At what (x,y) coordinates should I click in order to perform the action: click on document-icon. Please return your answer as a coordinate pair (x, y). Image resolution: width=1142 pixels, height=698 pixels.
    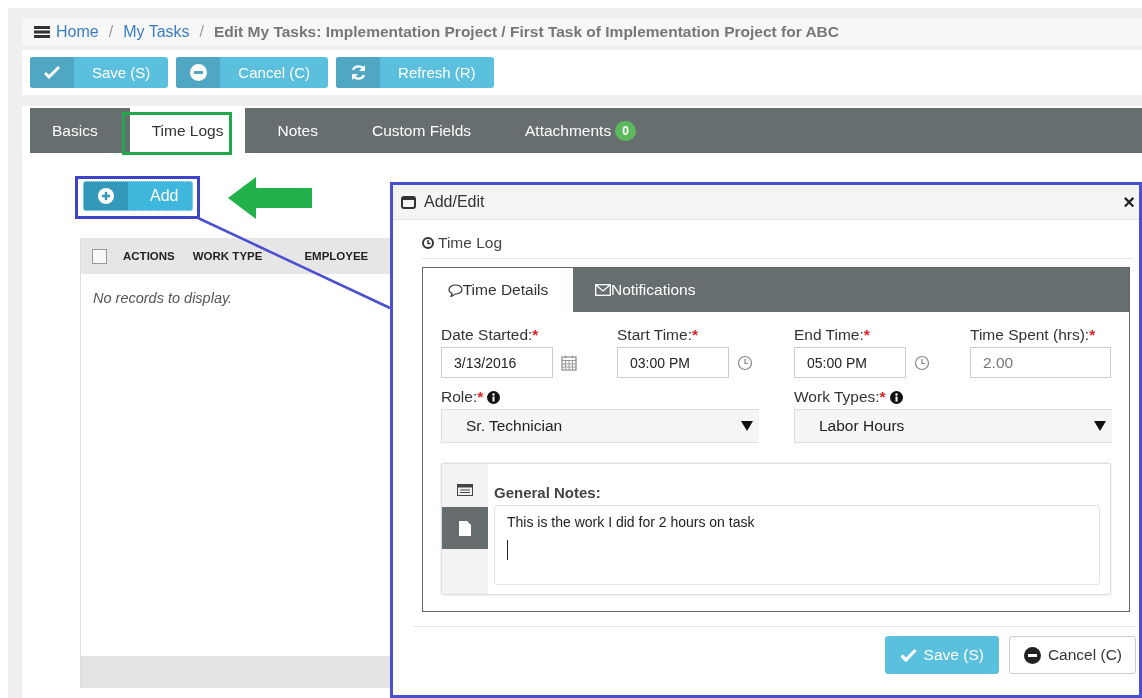
    Looking at the image, I should click on (465, 528).